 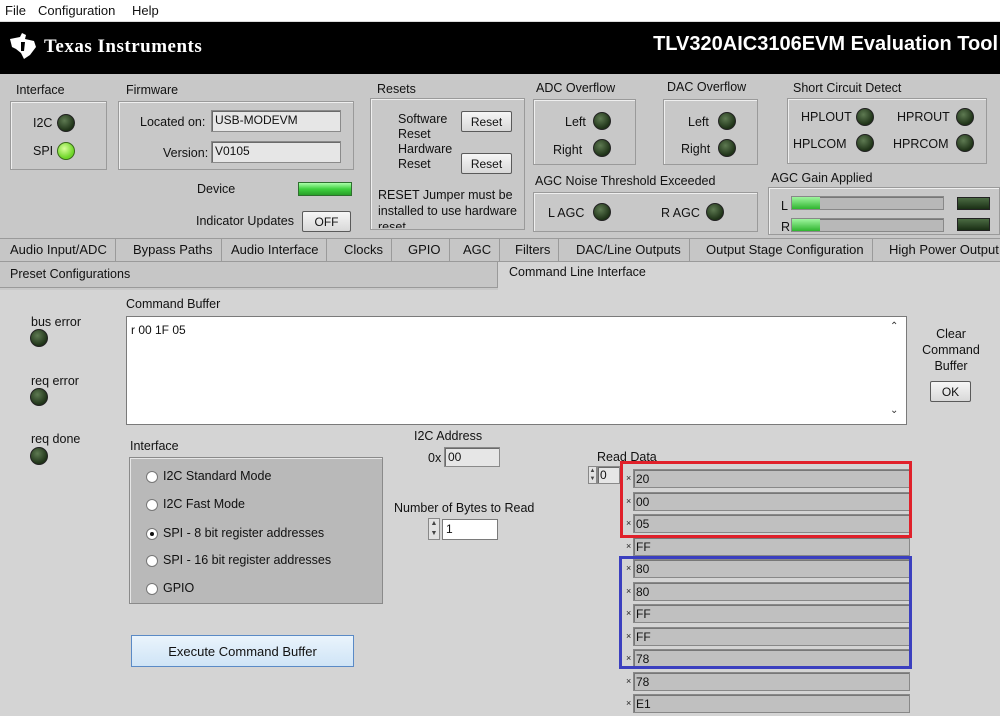 What do you see at coordinates (217, 476) in the screenshot?
I see `interface-option-label: I2C Standard Mode` at bounding box center [217, 476].